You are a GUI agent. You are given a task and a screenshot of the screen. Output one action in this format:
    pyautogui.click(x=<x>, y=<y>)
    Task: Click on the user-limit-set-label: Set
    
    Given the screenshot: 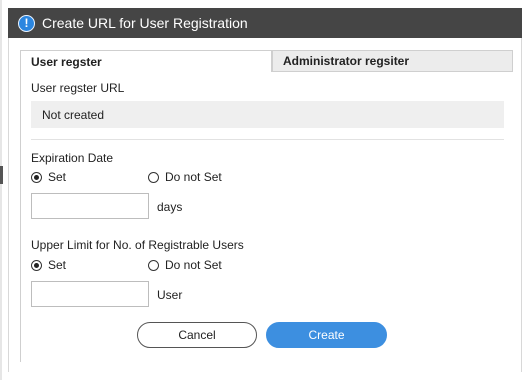 What is the action you would take?
    pyautogui.click(x=57, y=265)
    